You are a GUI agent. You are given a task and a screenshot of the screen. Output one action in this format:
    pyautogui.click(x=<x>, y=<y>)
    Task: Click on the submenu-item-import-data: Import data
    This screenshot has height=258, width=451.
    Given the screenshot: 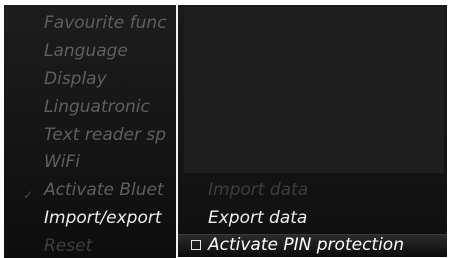 What is the action you would take?
    pyautogui.click(x=258, y=190)
    